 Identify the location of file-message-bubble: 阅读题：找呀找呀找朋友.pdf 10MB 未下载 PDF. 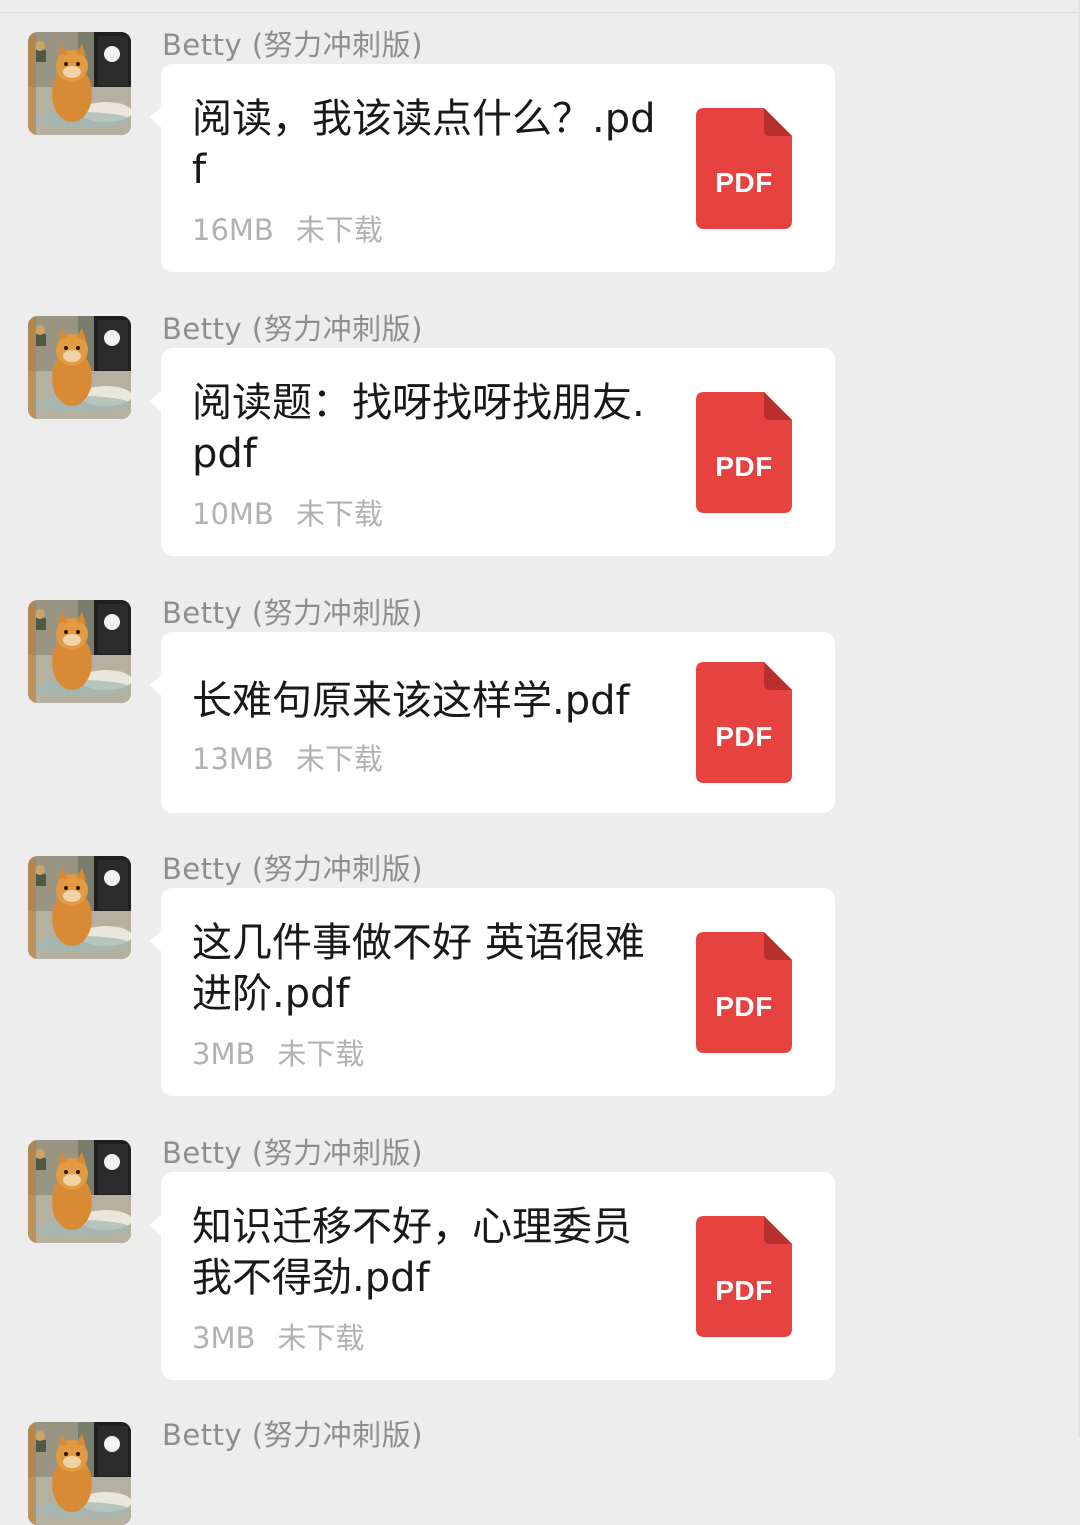
(492, 452).